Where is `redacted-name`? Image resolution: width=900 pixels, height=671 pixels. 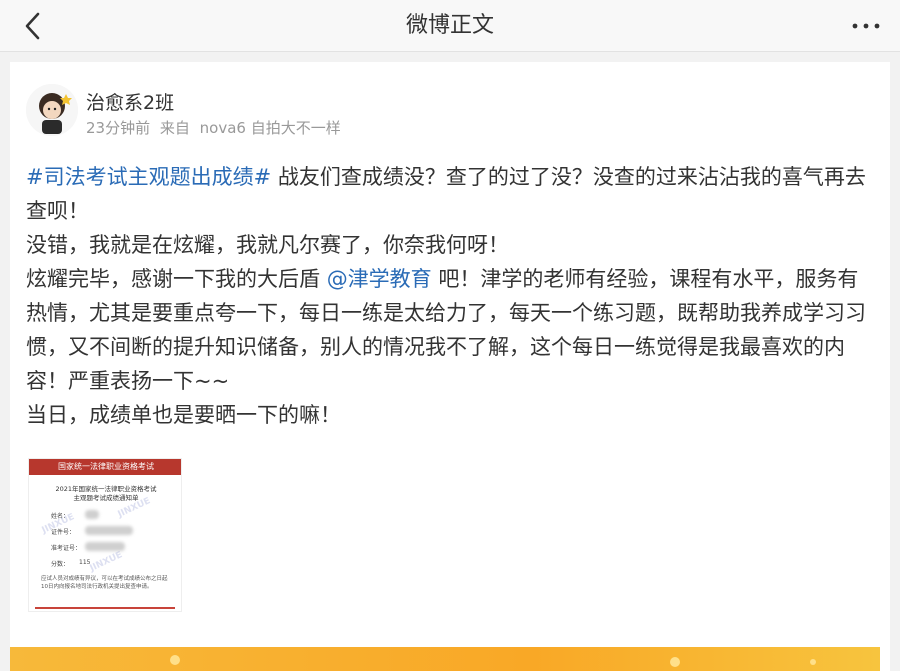 redacted-name is located at coordinates (92, 514).